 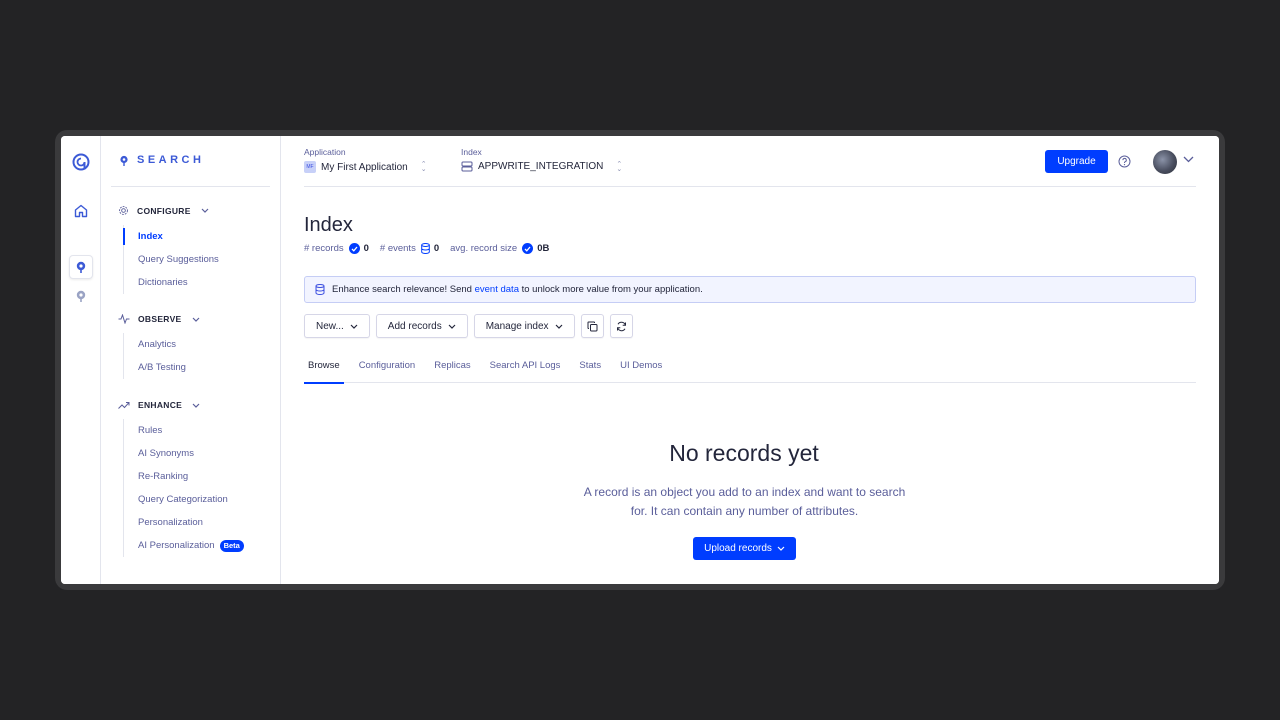 I want to click on sidebar-item-re-ranking: Re-Ranking, so click(x=184, y=476).